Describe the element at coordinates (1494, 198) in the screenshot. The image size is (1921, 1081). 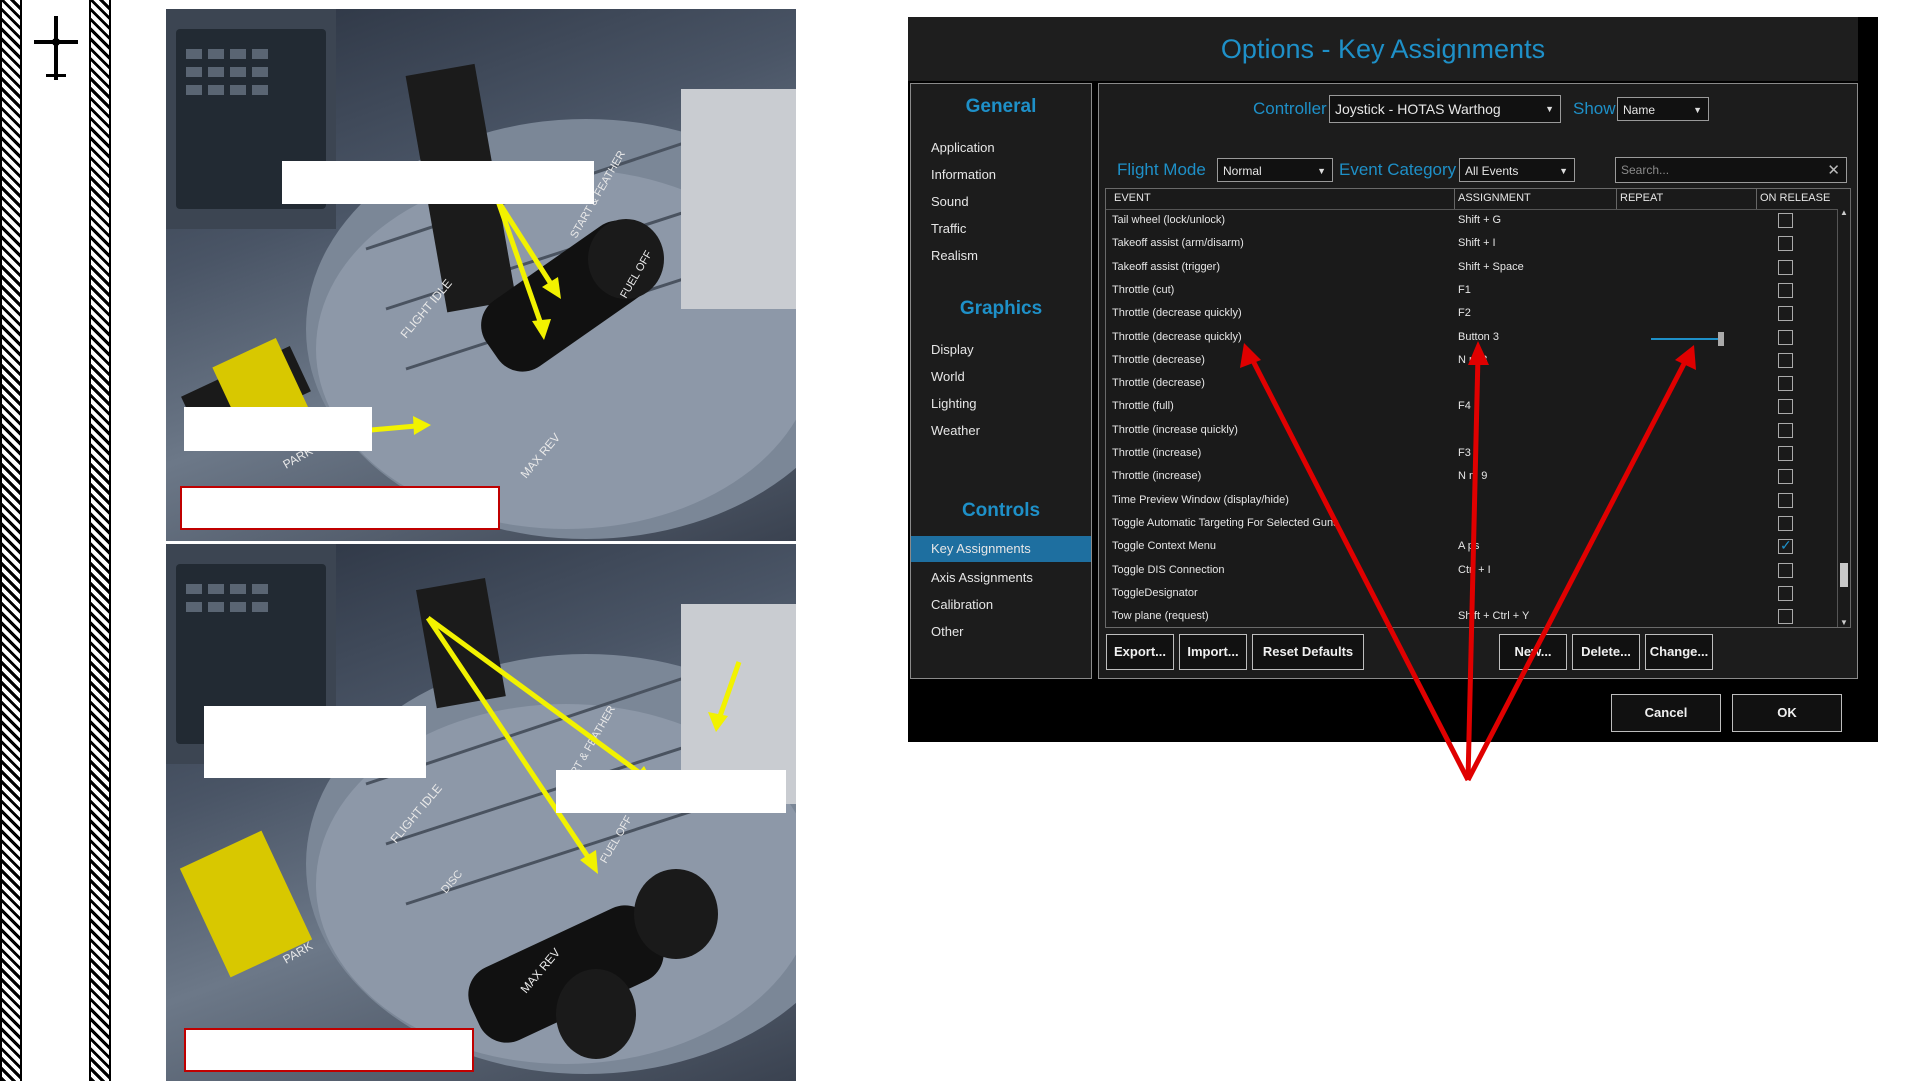
I see `column-assignment: ASSIGNMENT` at that location.